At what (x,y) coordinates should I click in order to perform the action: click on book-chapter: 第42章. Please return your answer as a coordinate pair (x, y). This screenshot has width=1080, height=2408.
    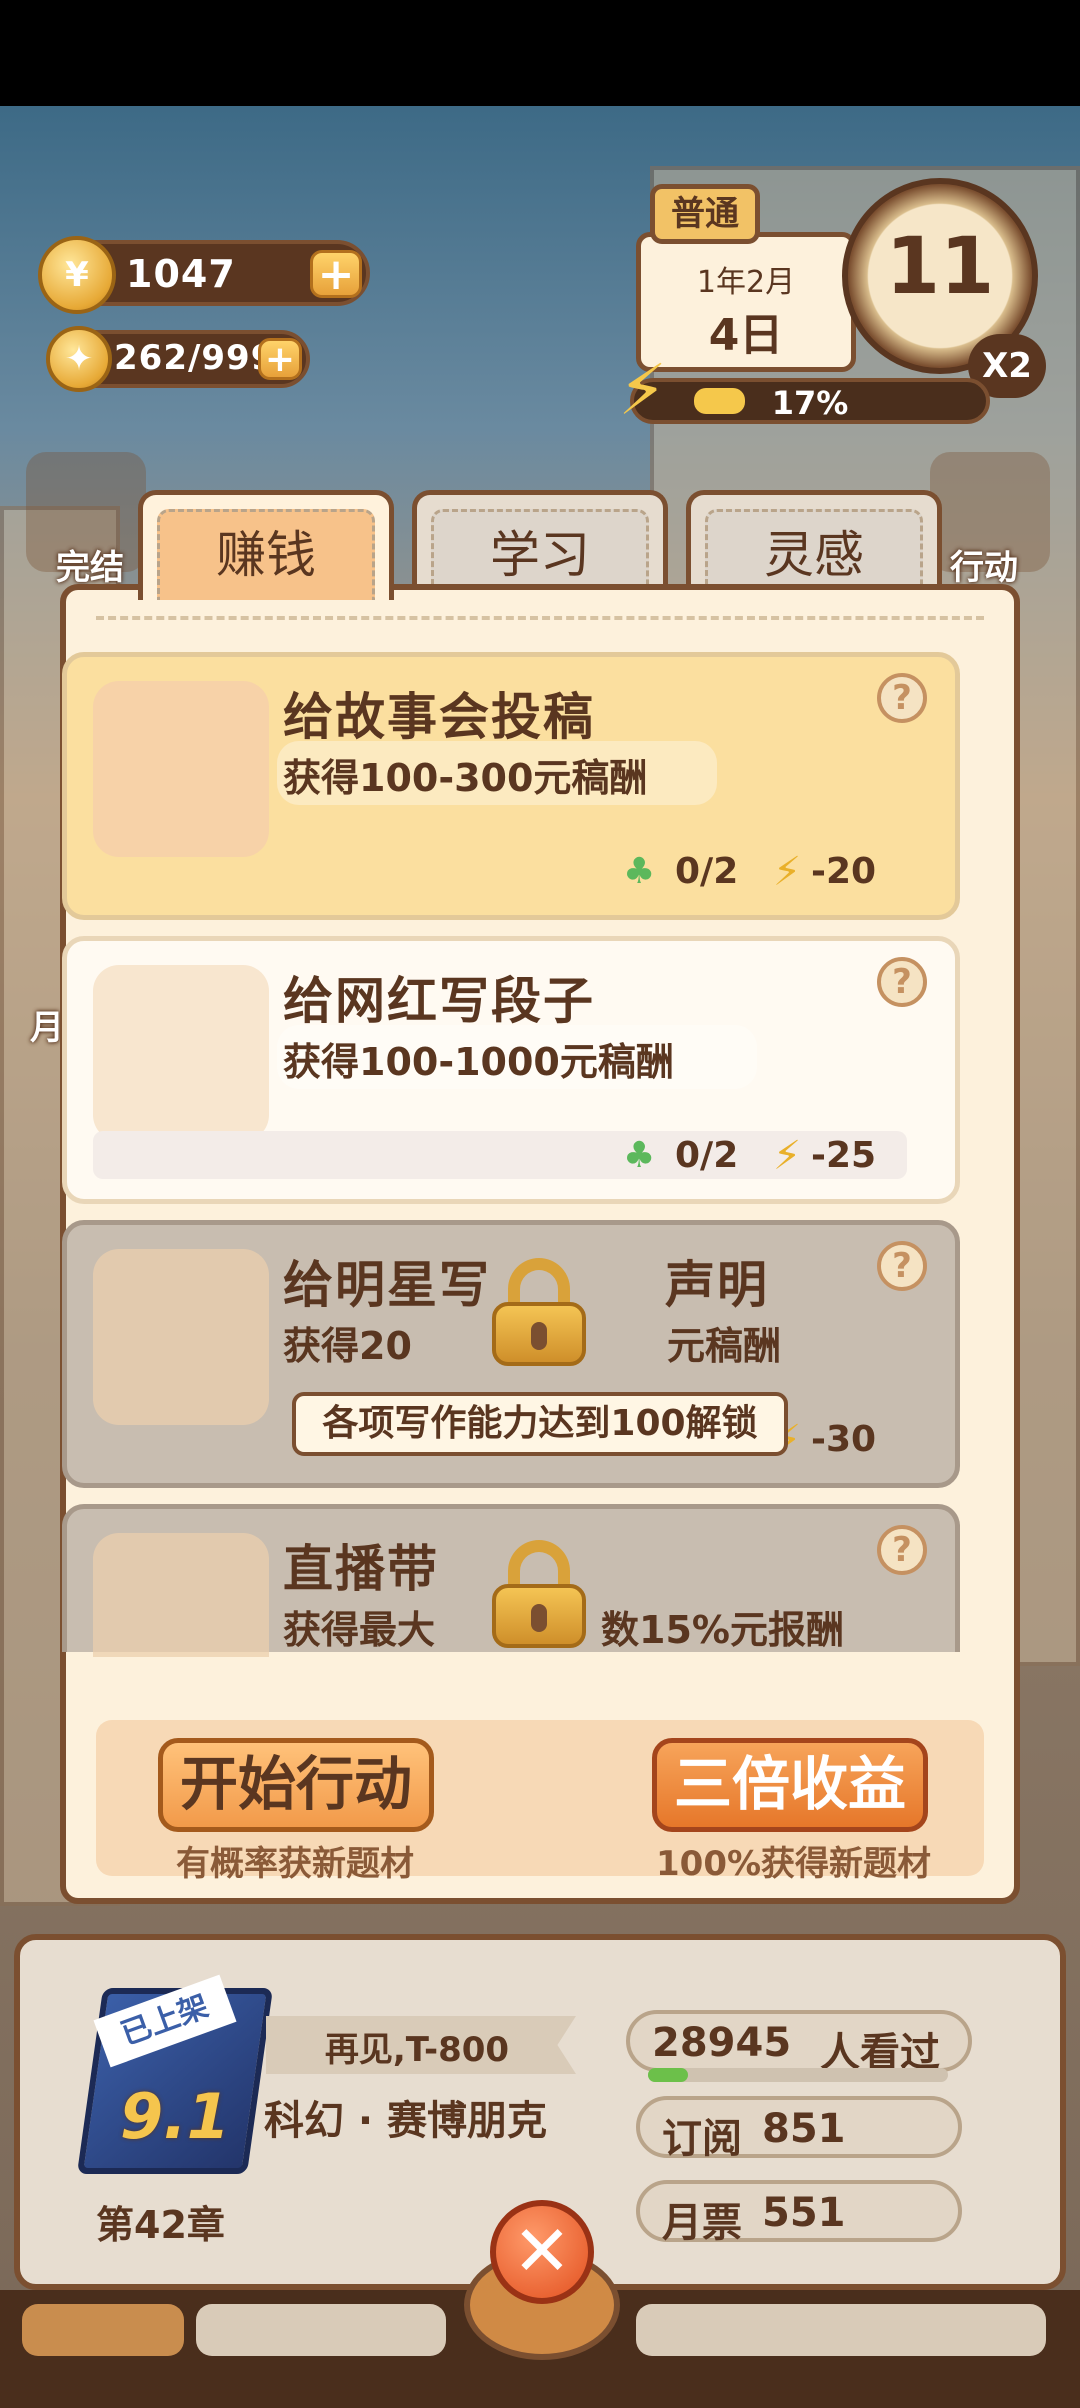
    Looking at the image, I should click on (160, 2225).